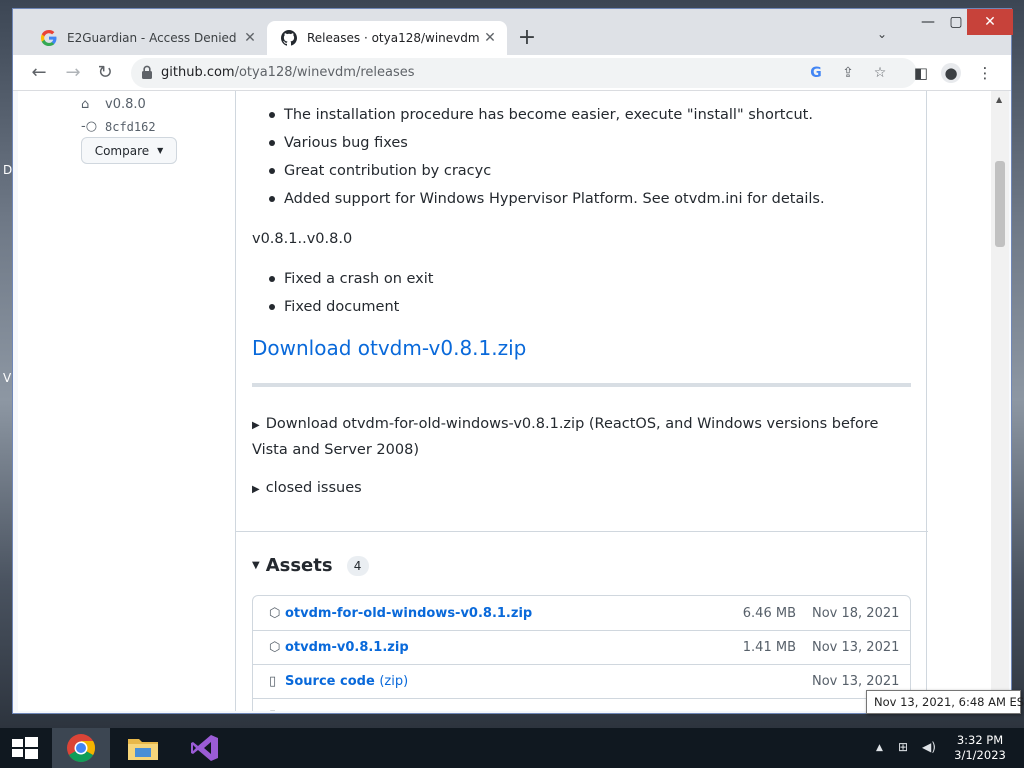 The height and width of the screenshot is (768, 1024). I want to click on visual-studio-icon, so click(204, 748).